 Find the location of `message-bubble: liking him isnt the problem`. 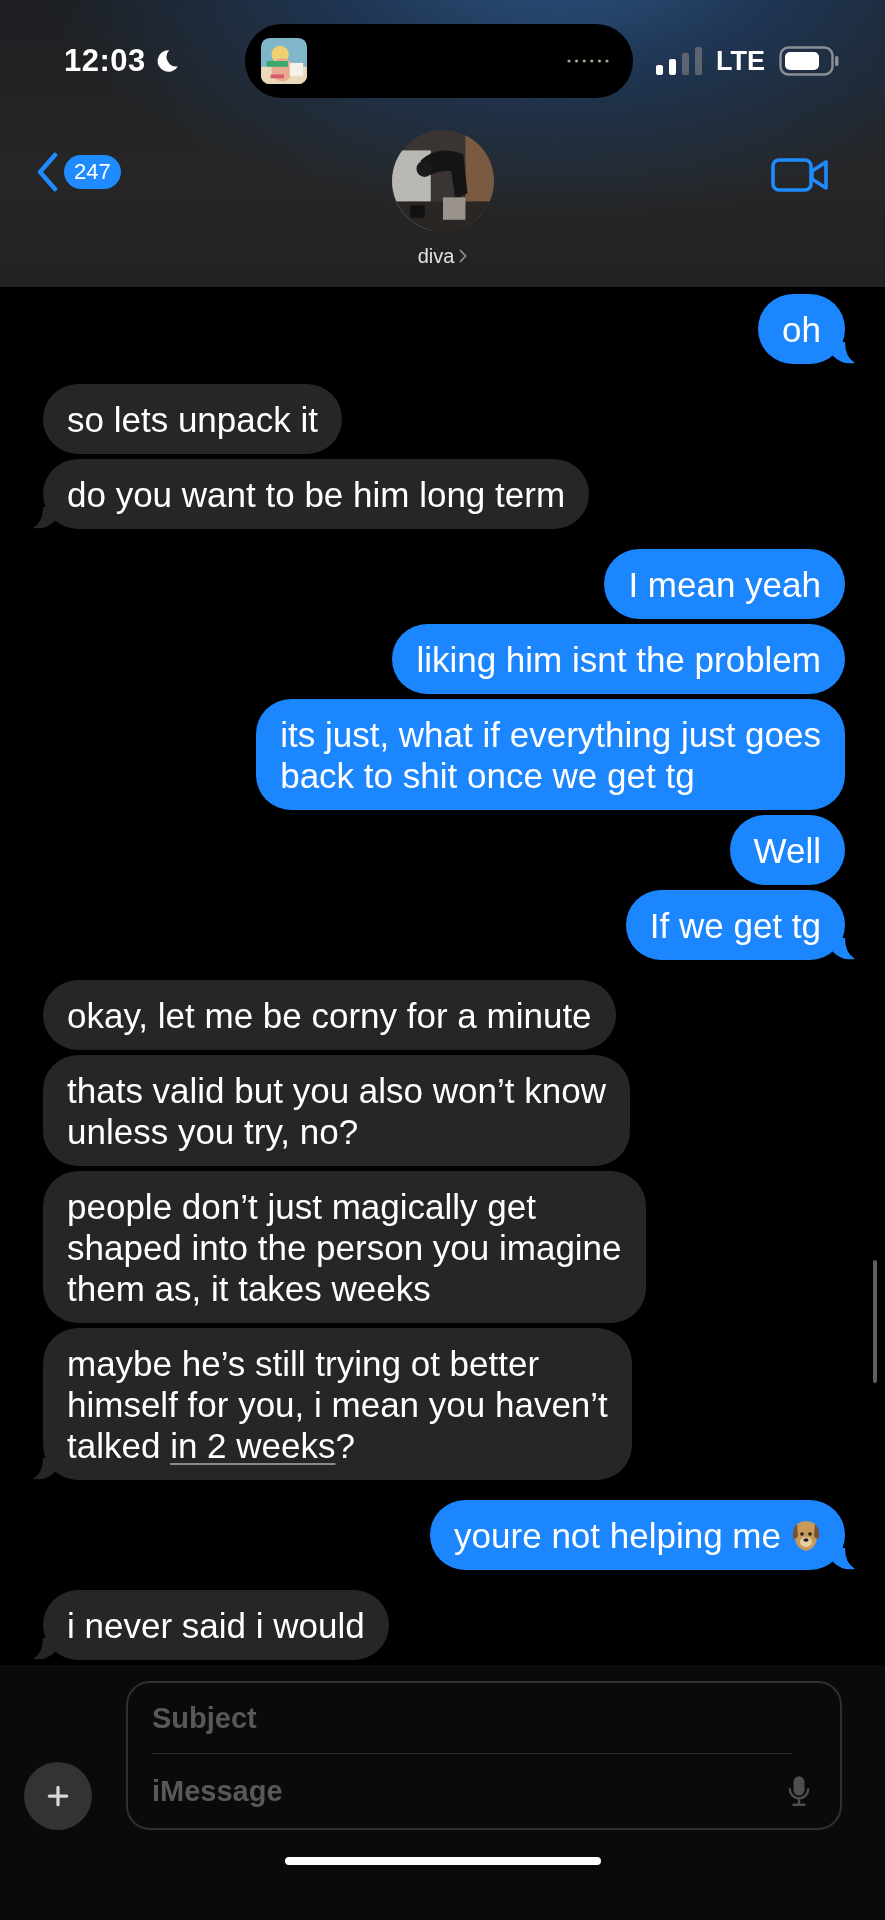

message-bubble: liking him isnt the problem is located at coordinates (618, 659).